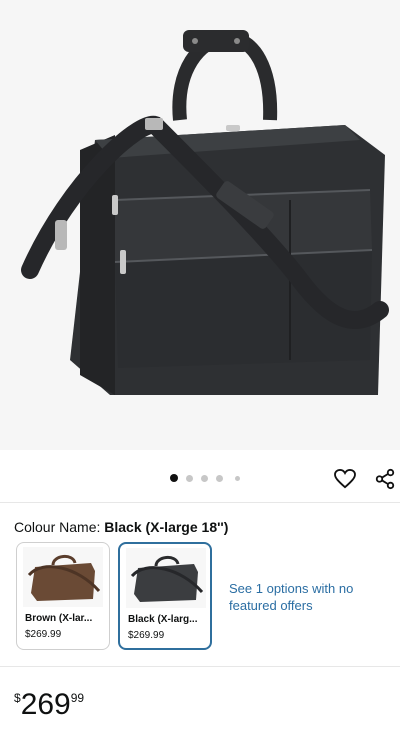  I want to click on black-bag-thumbnail, so click(166, 578).